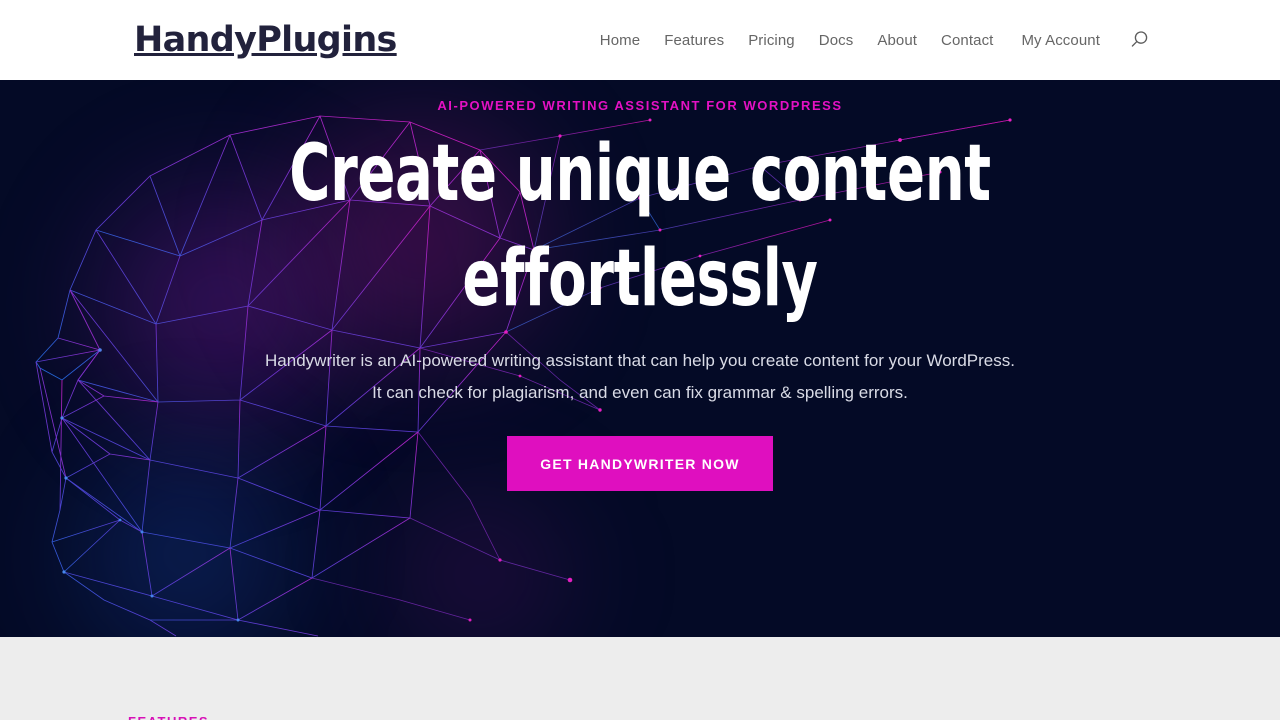 The height and width of the screenshot is (720, 1280). I want to click on nav-item-docs: Docs, so click(836, 40).